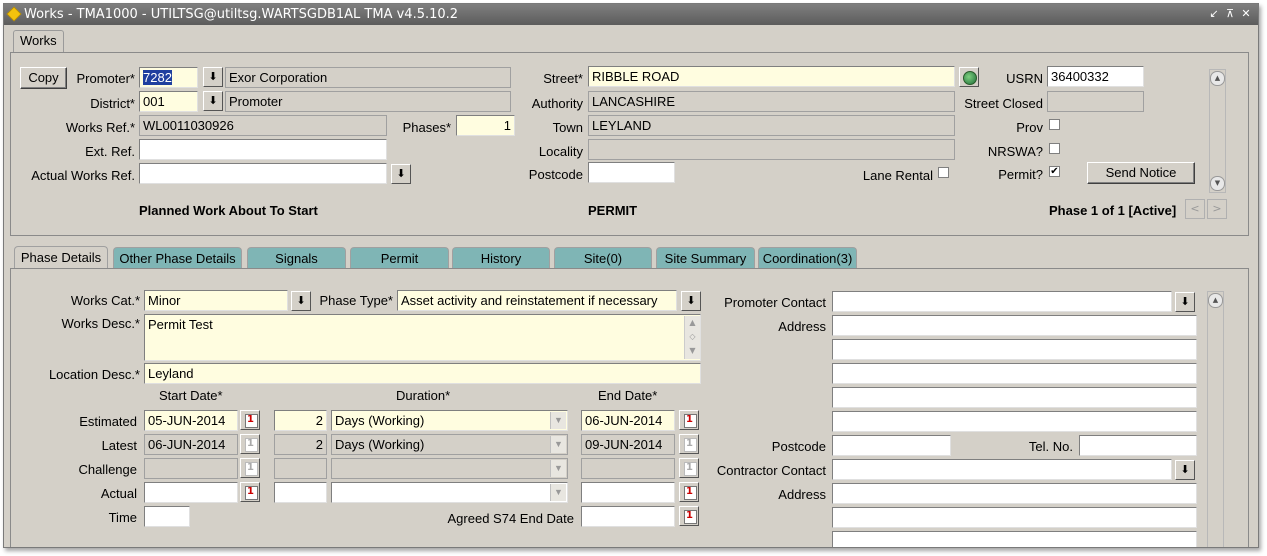 The image size is (1267, 556). Describe the element at coordinates (1002, 469) in the screenshot. I see `contractor-contact-field` at that location.